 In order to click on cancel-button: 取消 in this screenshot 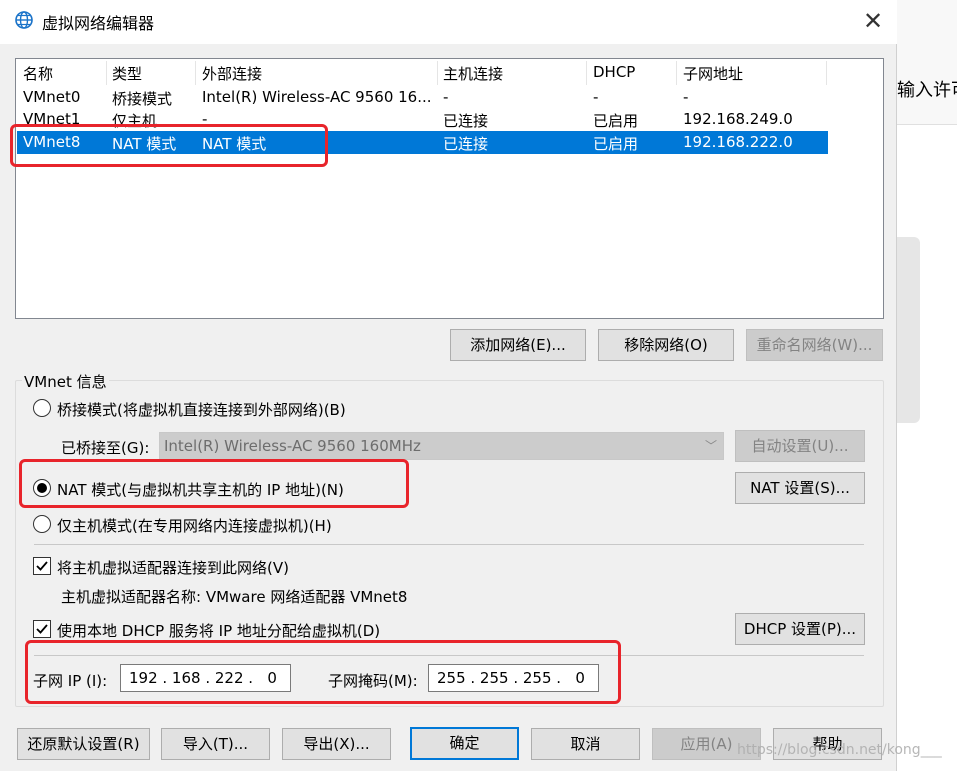, I will do `click(585, 744)`.